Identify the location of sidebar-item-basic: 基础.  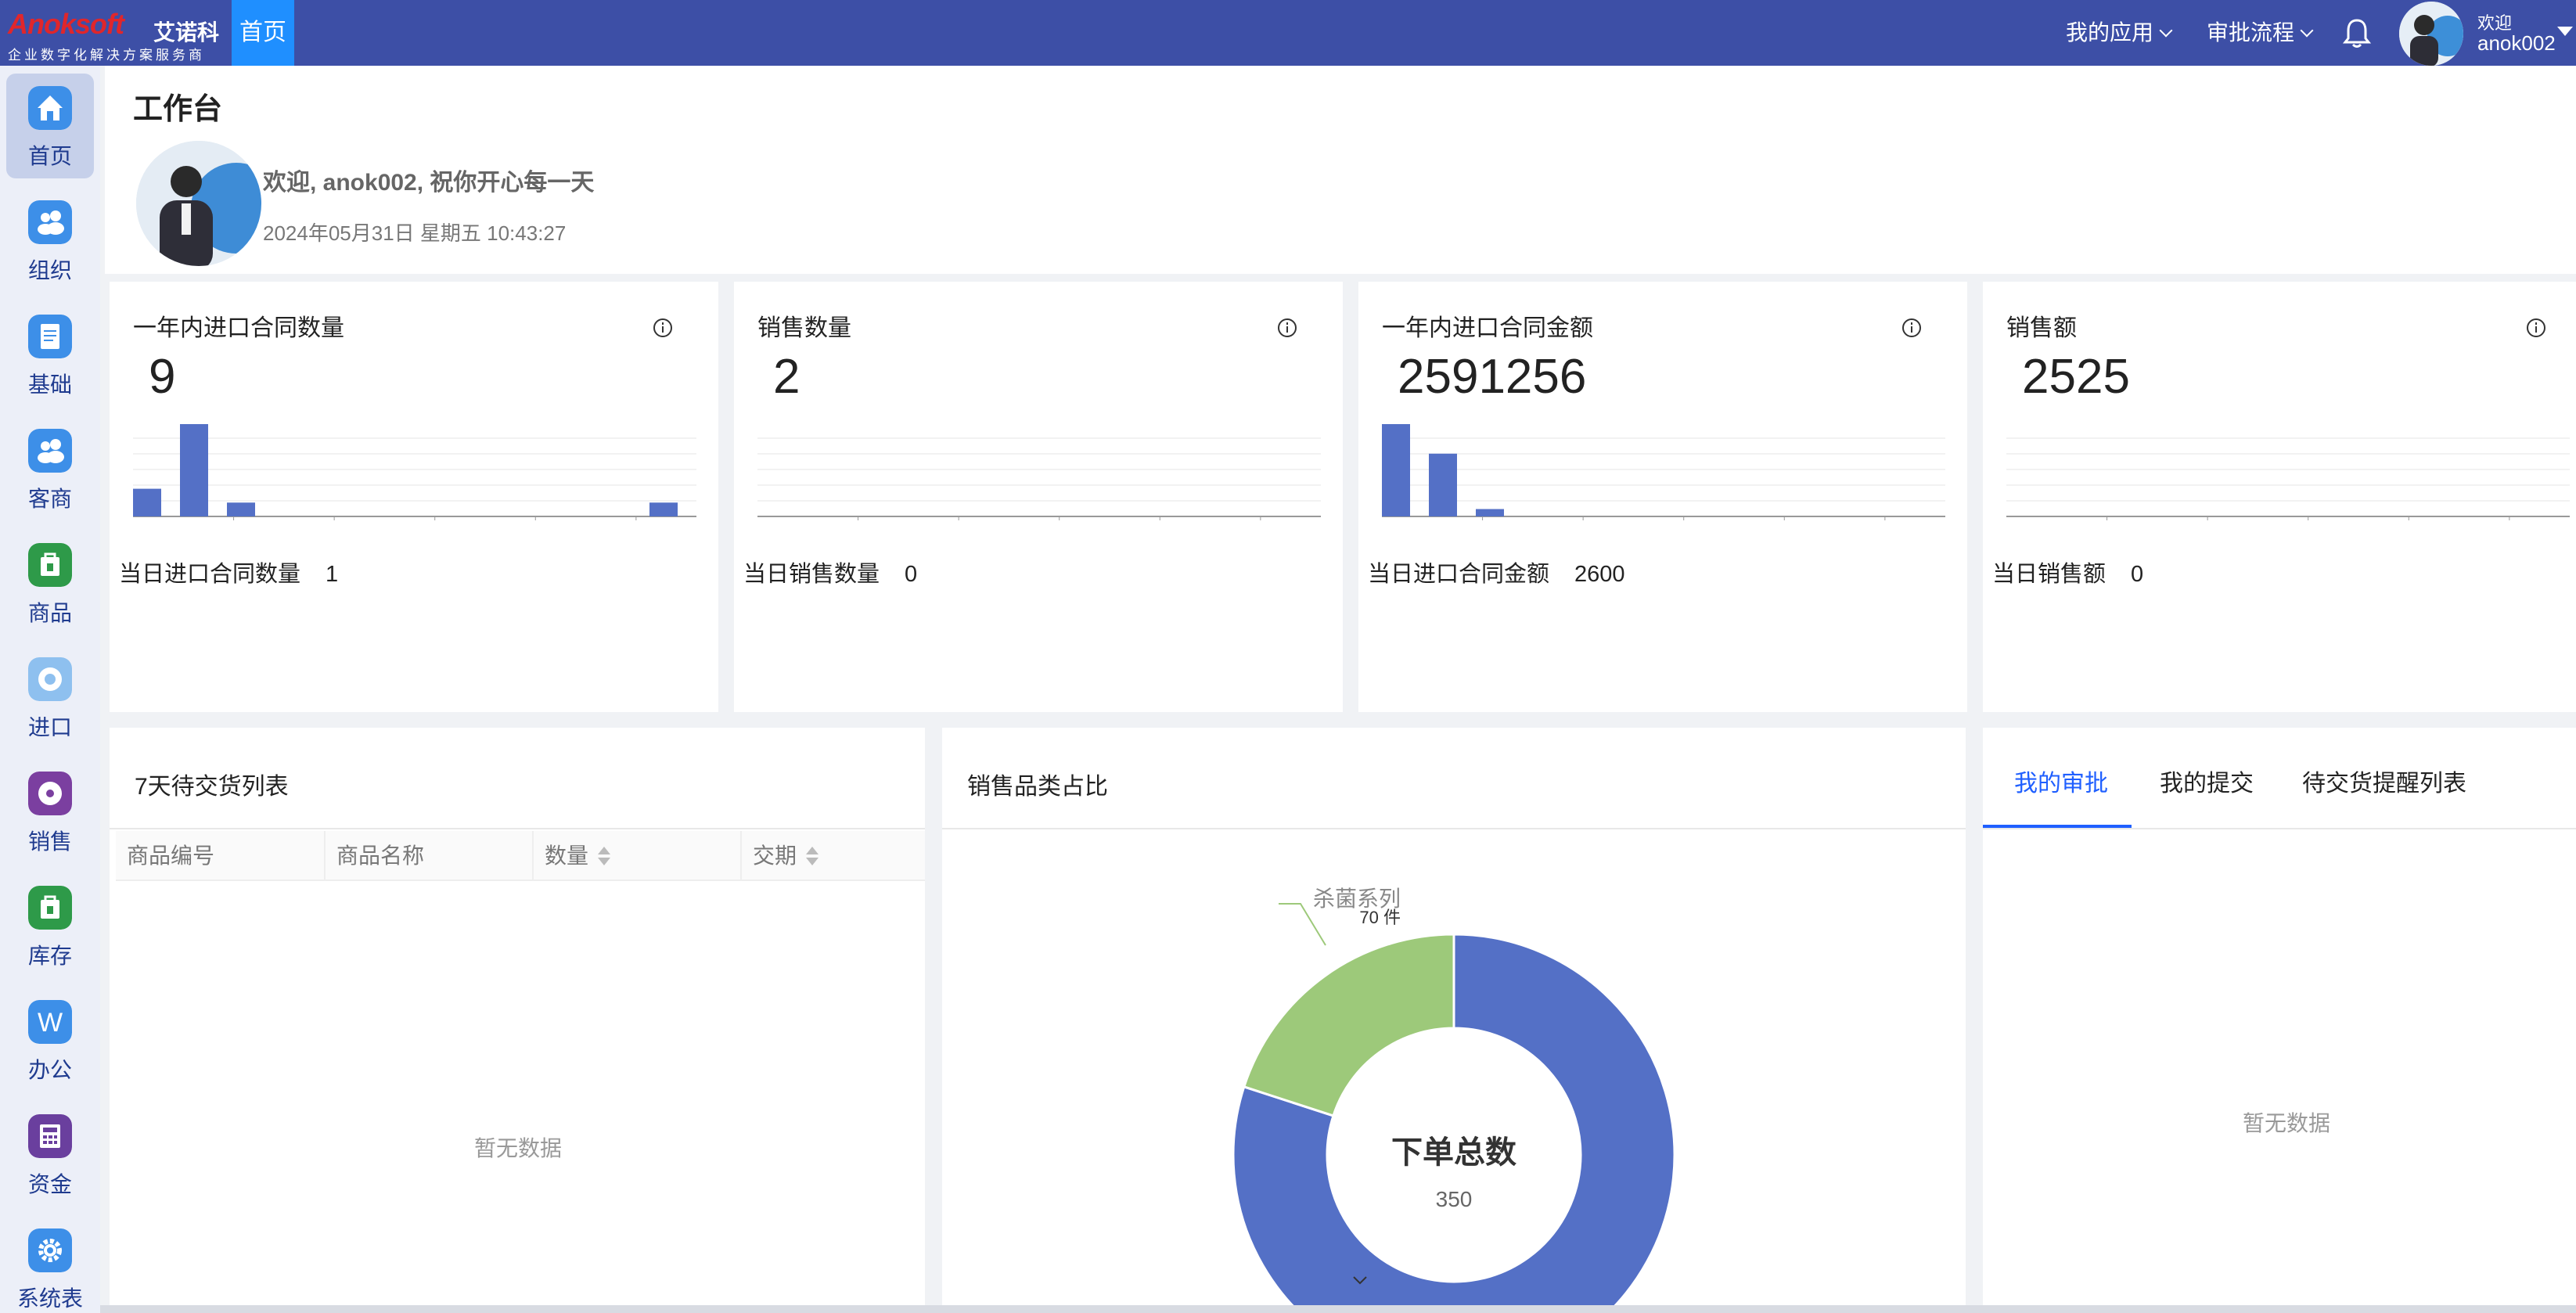
(50, 354).